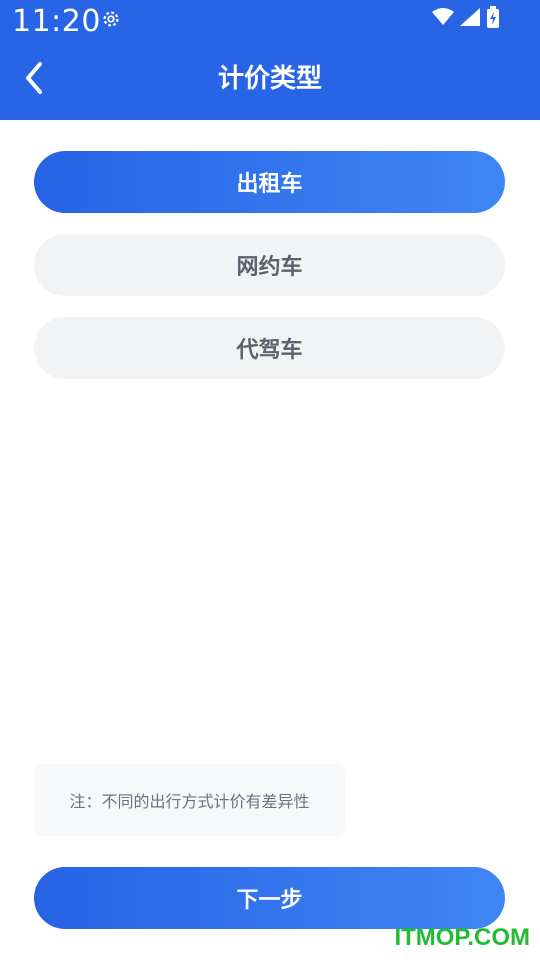 Image resolution: width=540 pixels, height=960 pixels. What do you see at coordinates (56, 21) in the screenshot?
I see `status-time: 11:20` at bounding box center [56, 21].